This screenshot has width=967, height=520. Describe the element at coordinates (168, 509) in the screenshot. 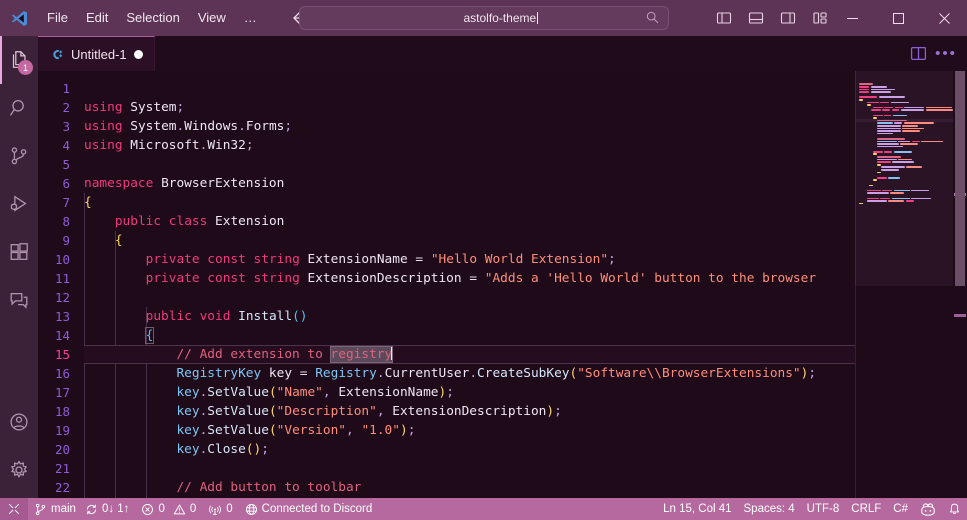

I see `status-problems: 0 0` at that location.